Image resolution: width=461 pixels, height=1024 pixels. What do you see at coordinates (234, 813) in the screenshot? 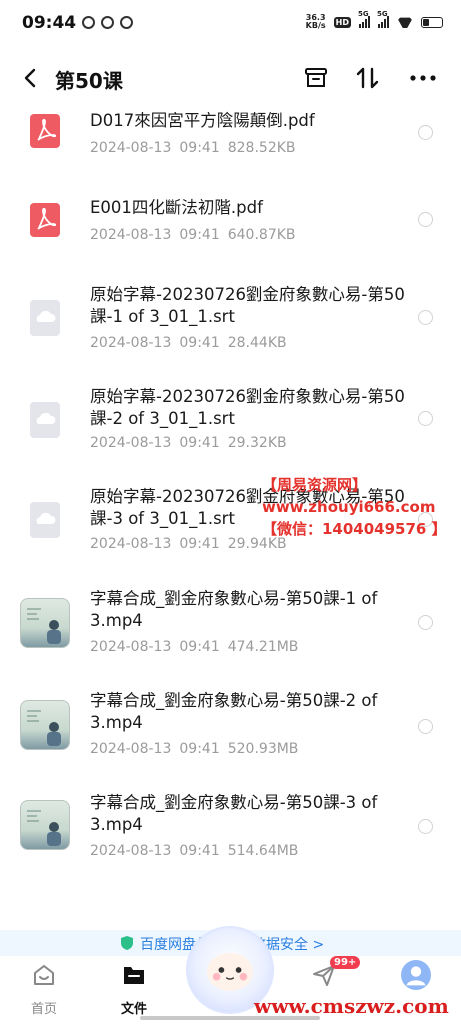
I see `file-name: 字幕合成_劉金府象數心易-第50課-3 of 3.mp4` at bounding box center [234, 813].